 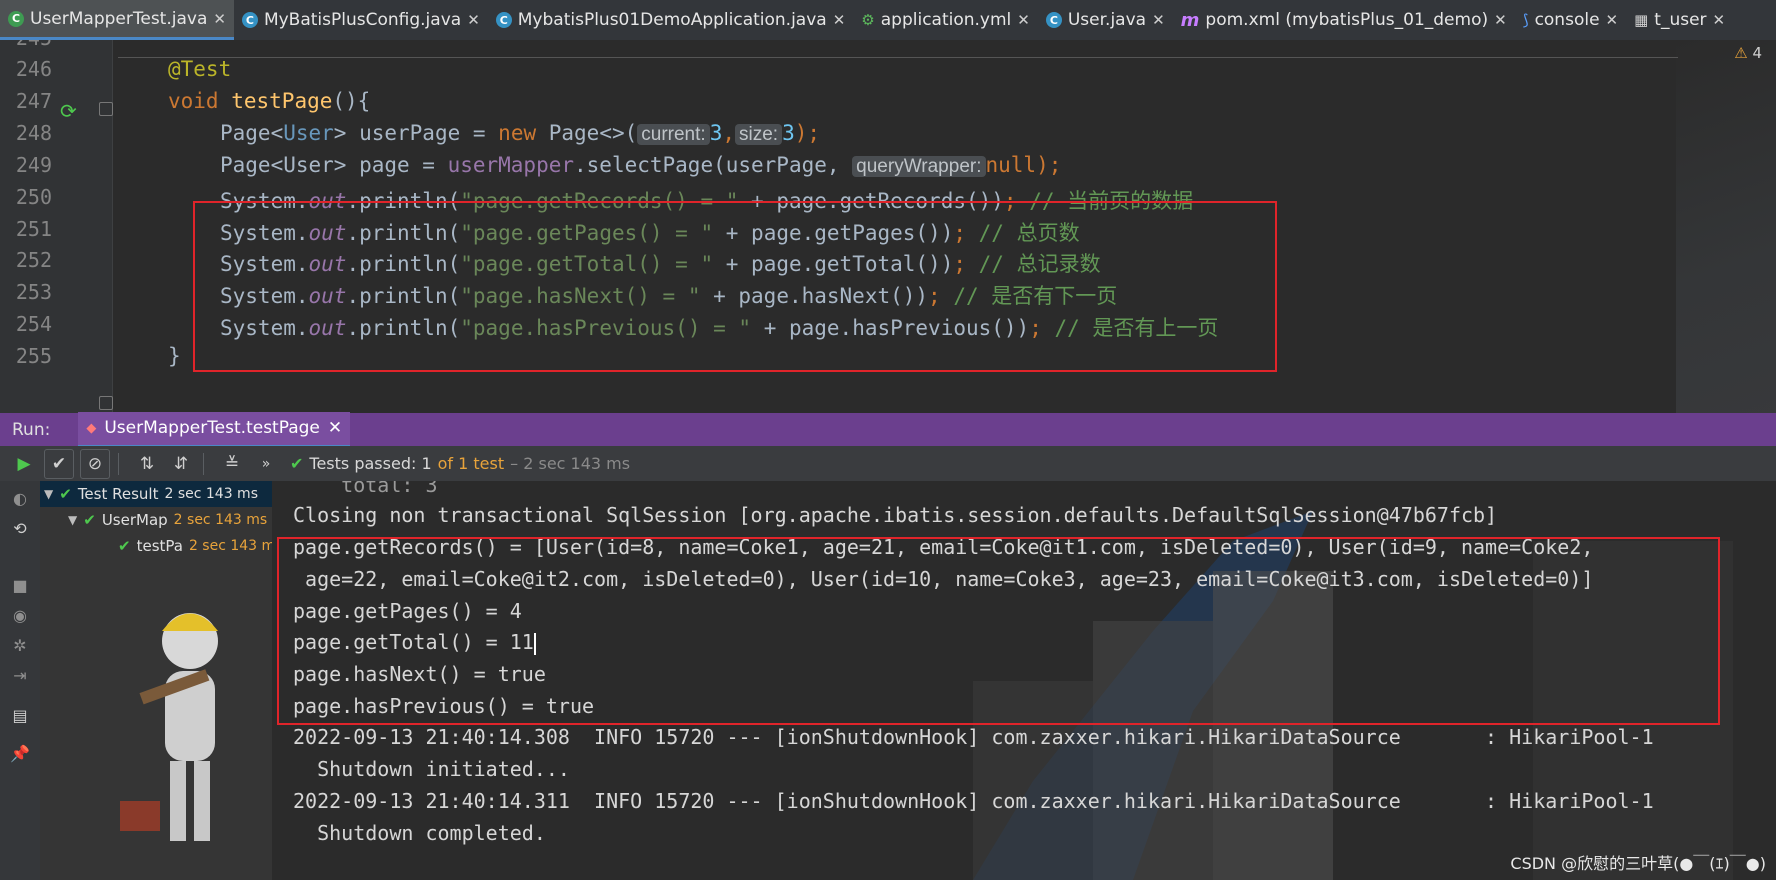 What do you see at coordinates (232, 464) in the screenshot?
I see `expand-all-icon: ≚` at bounding box center [232, 464].